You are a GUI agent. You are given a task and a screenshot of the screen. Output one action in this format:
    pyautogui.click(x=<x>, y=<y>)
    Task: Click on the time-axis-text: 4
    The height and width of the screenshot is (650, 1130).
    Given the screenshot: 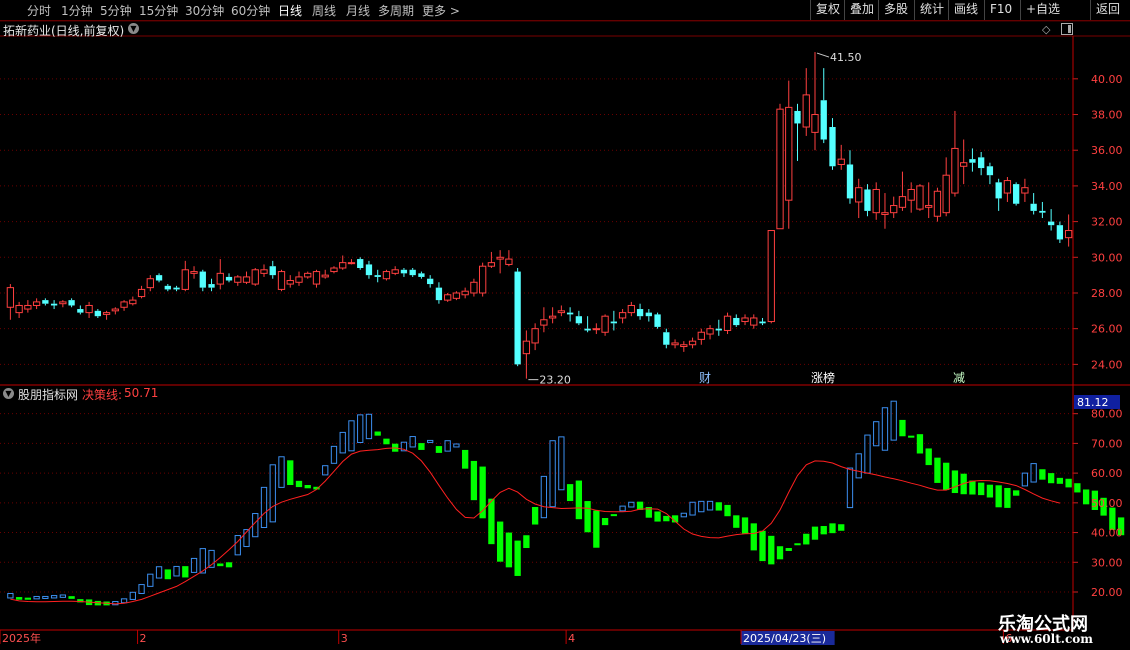 What is the action you would take?
    pyautogui.click(x=571, y=638)
    